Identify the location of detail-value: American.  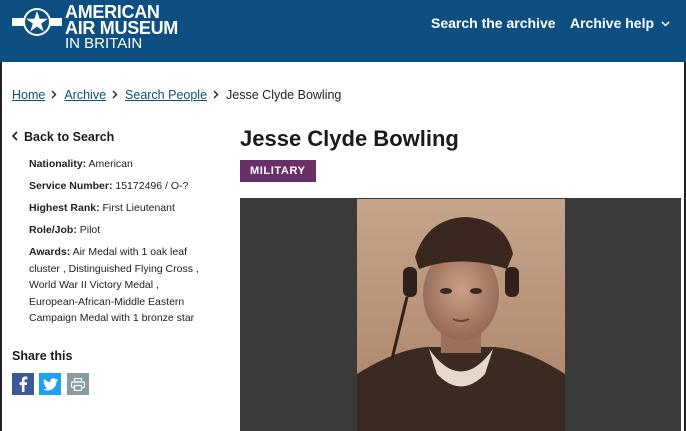
(110, 164).